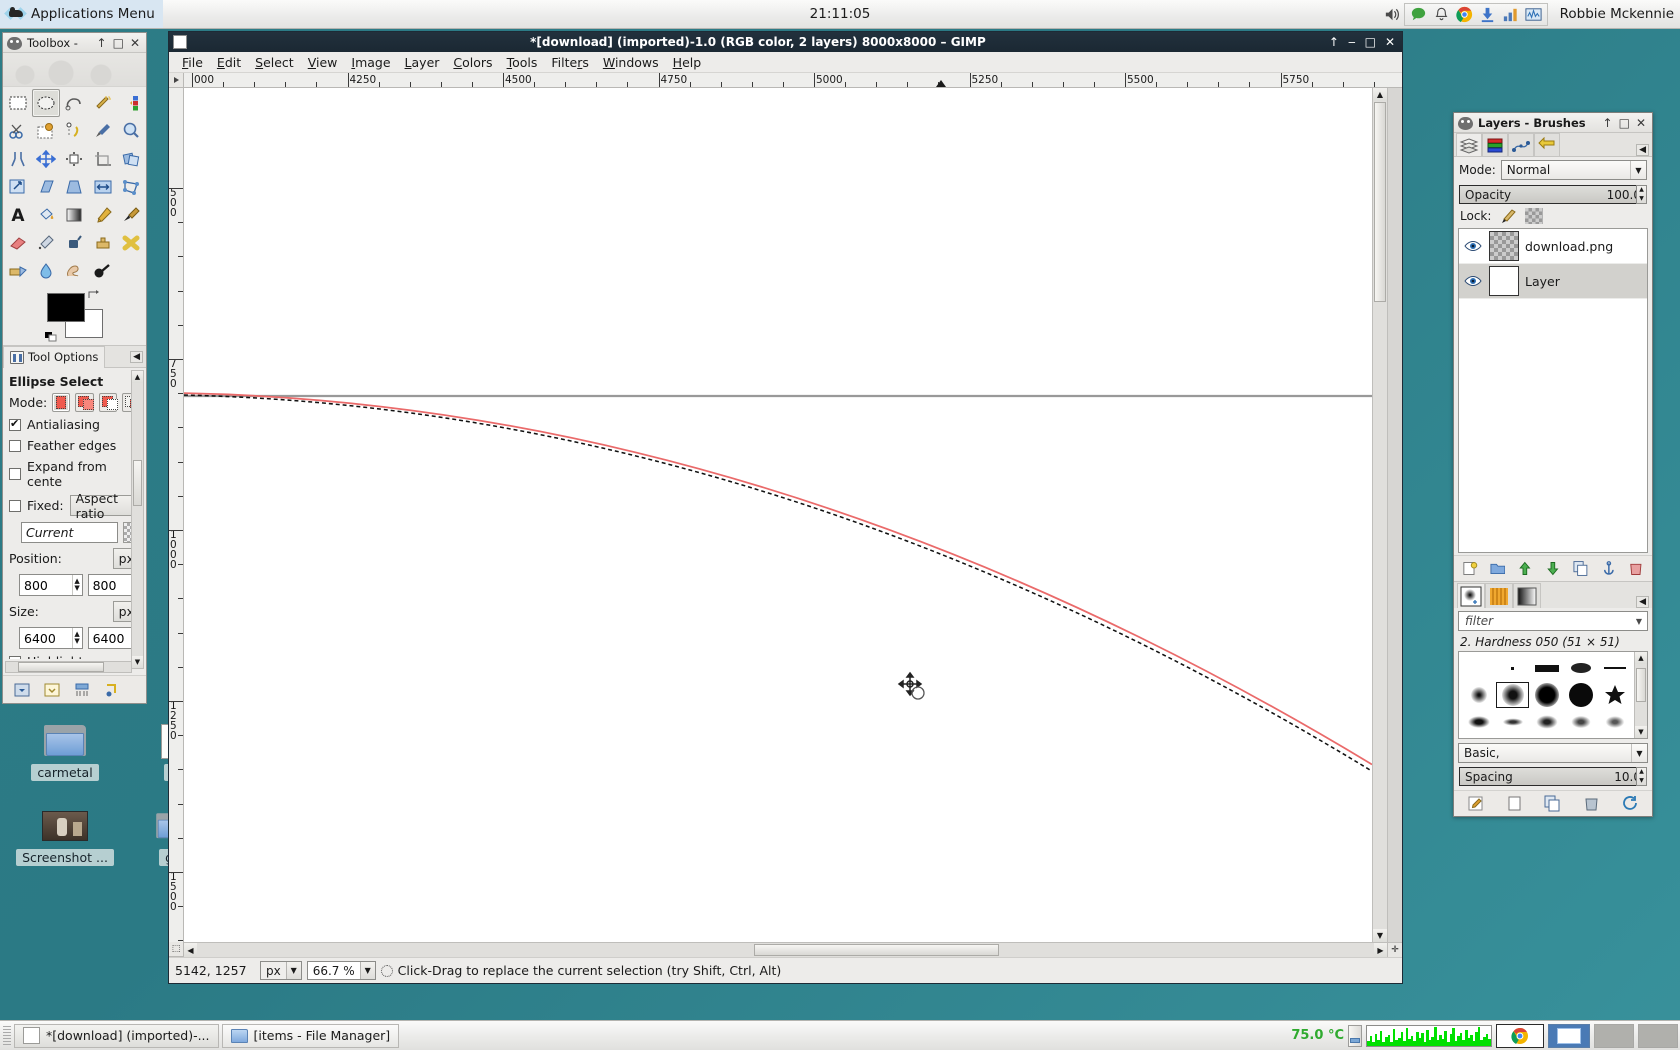  Describe the element at coordinates (74, 187) in the screenshot. I see `perspective-tool` at that location.